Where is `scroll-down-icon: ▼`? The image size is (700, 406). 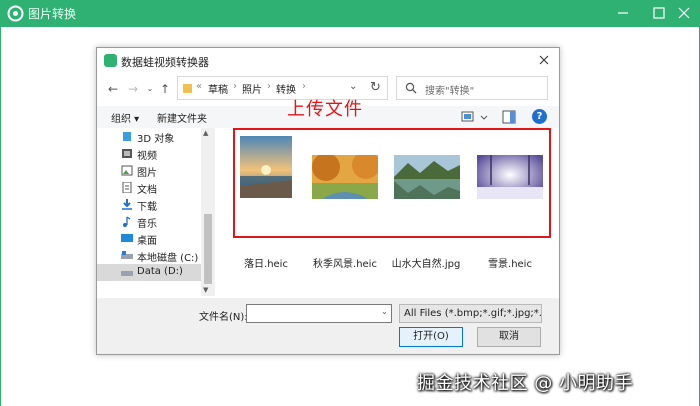
scroll-down-icon: ▼ is located at coordinates (205, 290).